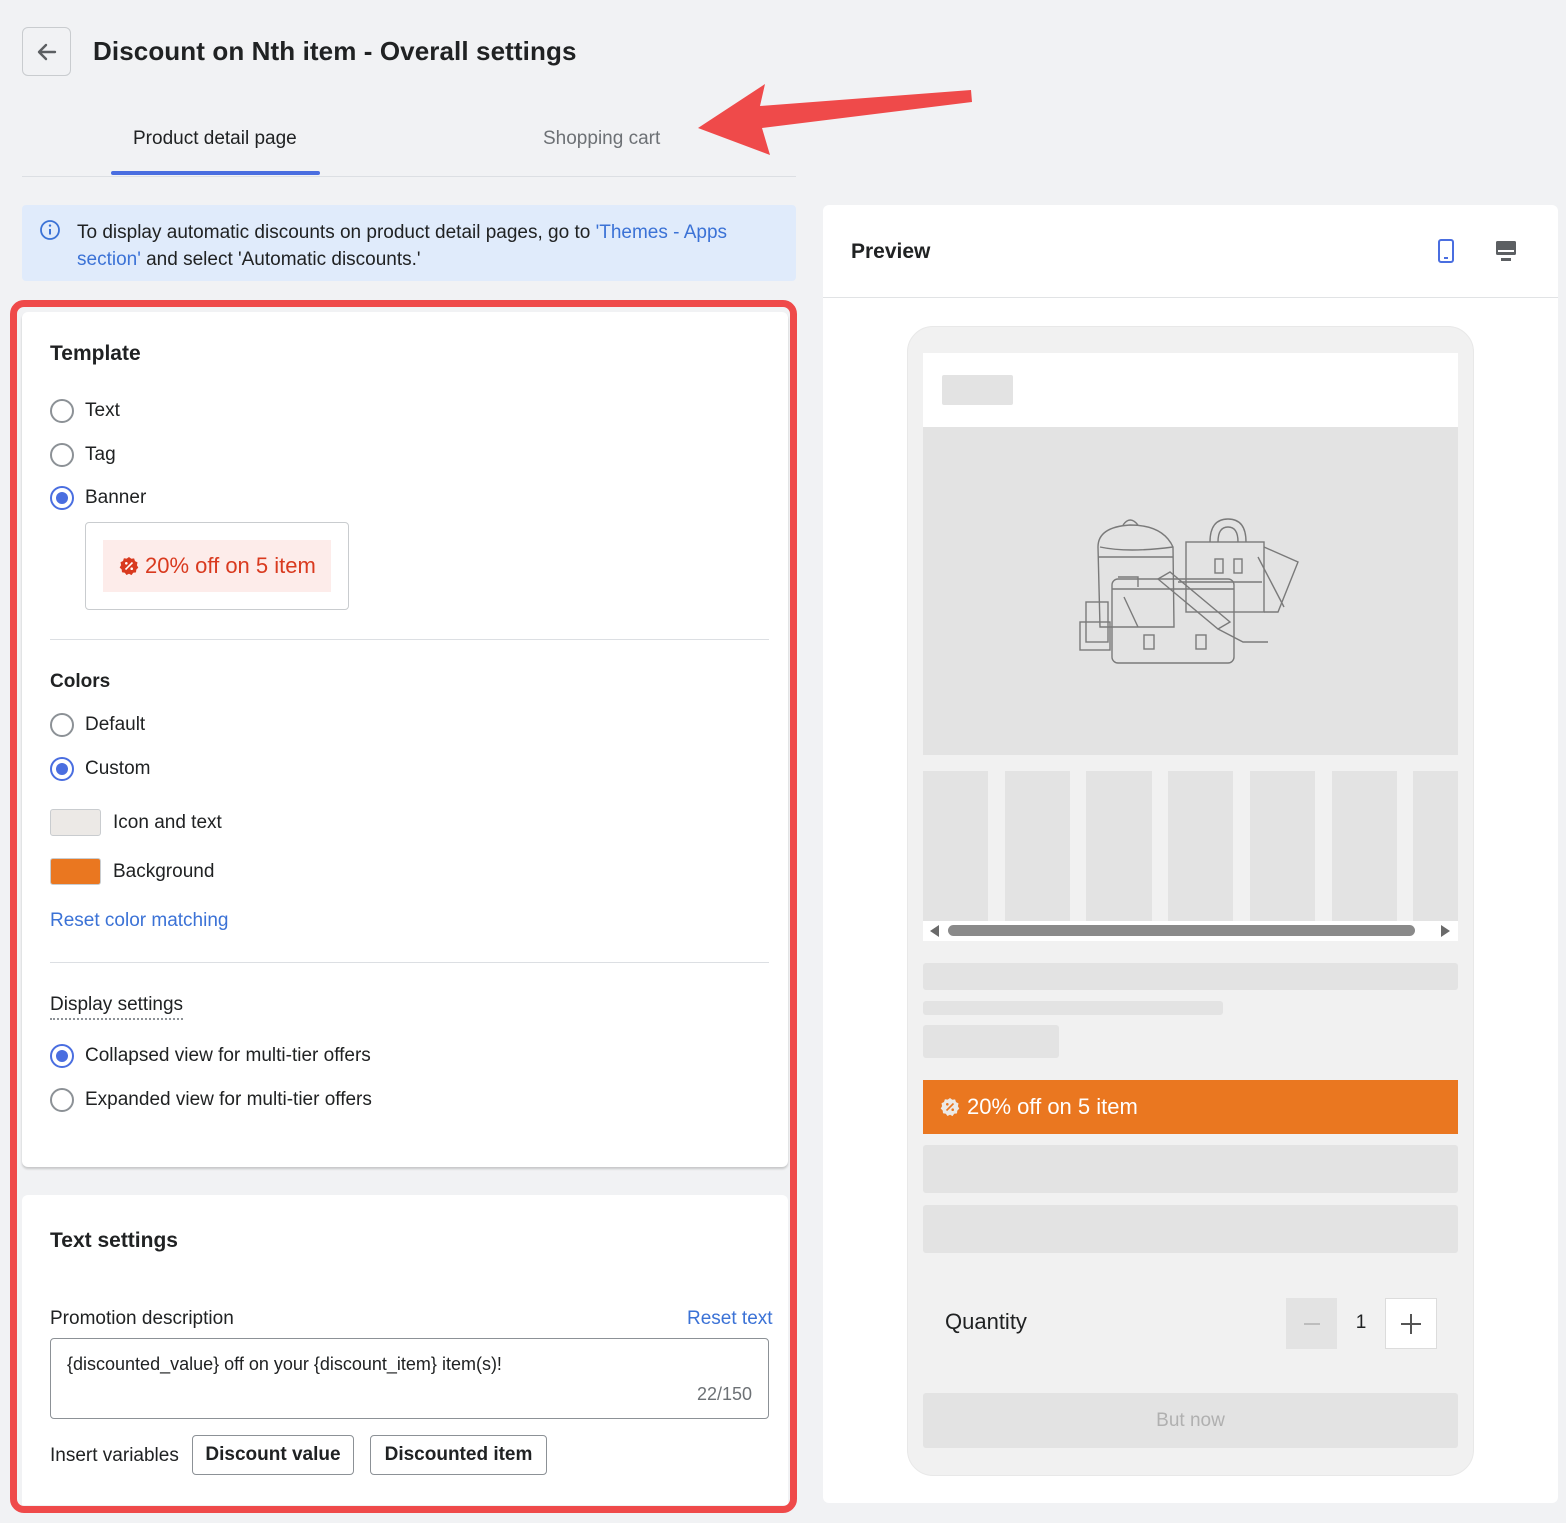 This screenshot has width=1566, height=1523. I want to click on icon-text-color-label: Icon and text, so click(167, 822).